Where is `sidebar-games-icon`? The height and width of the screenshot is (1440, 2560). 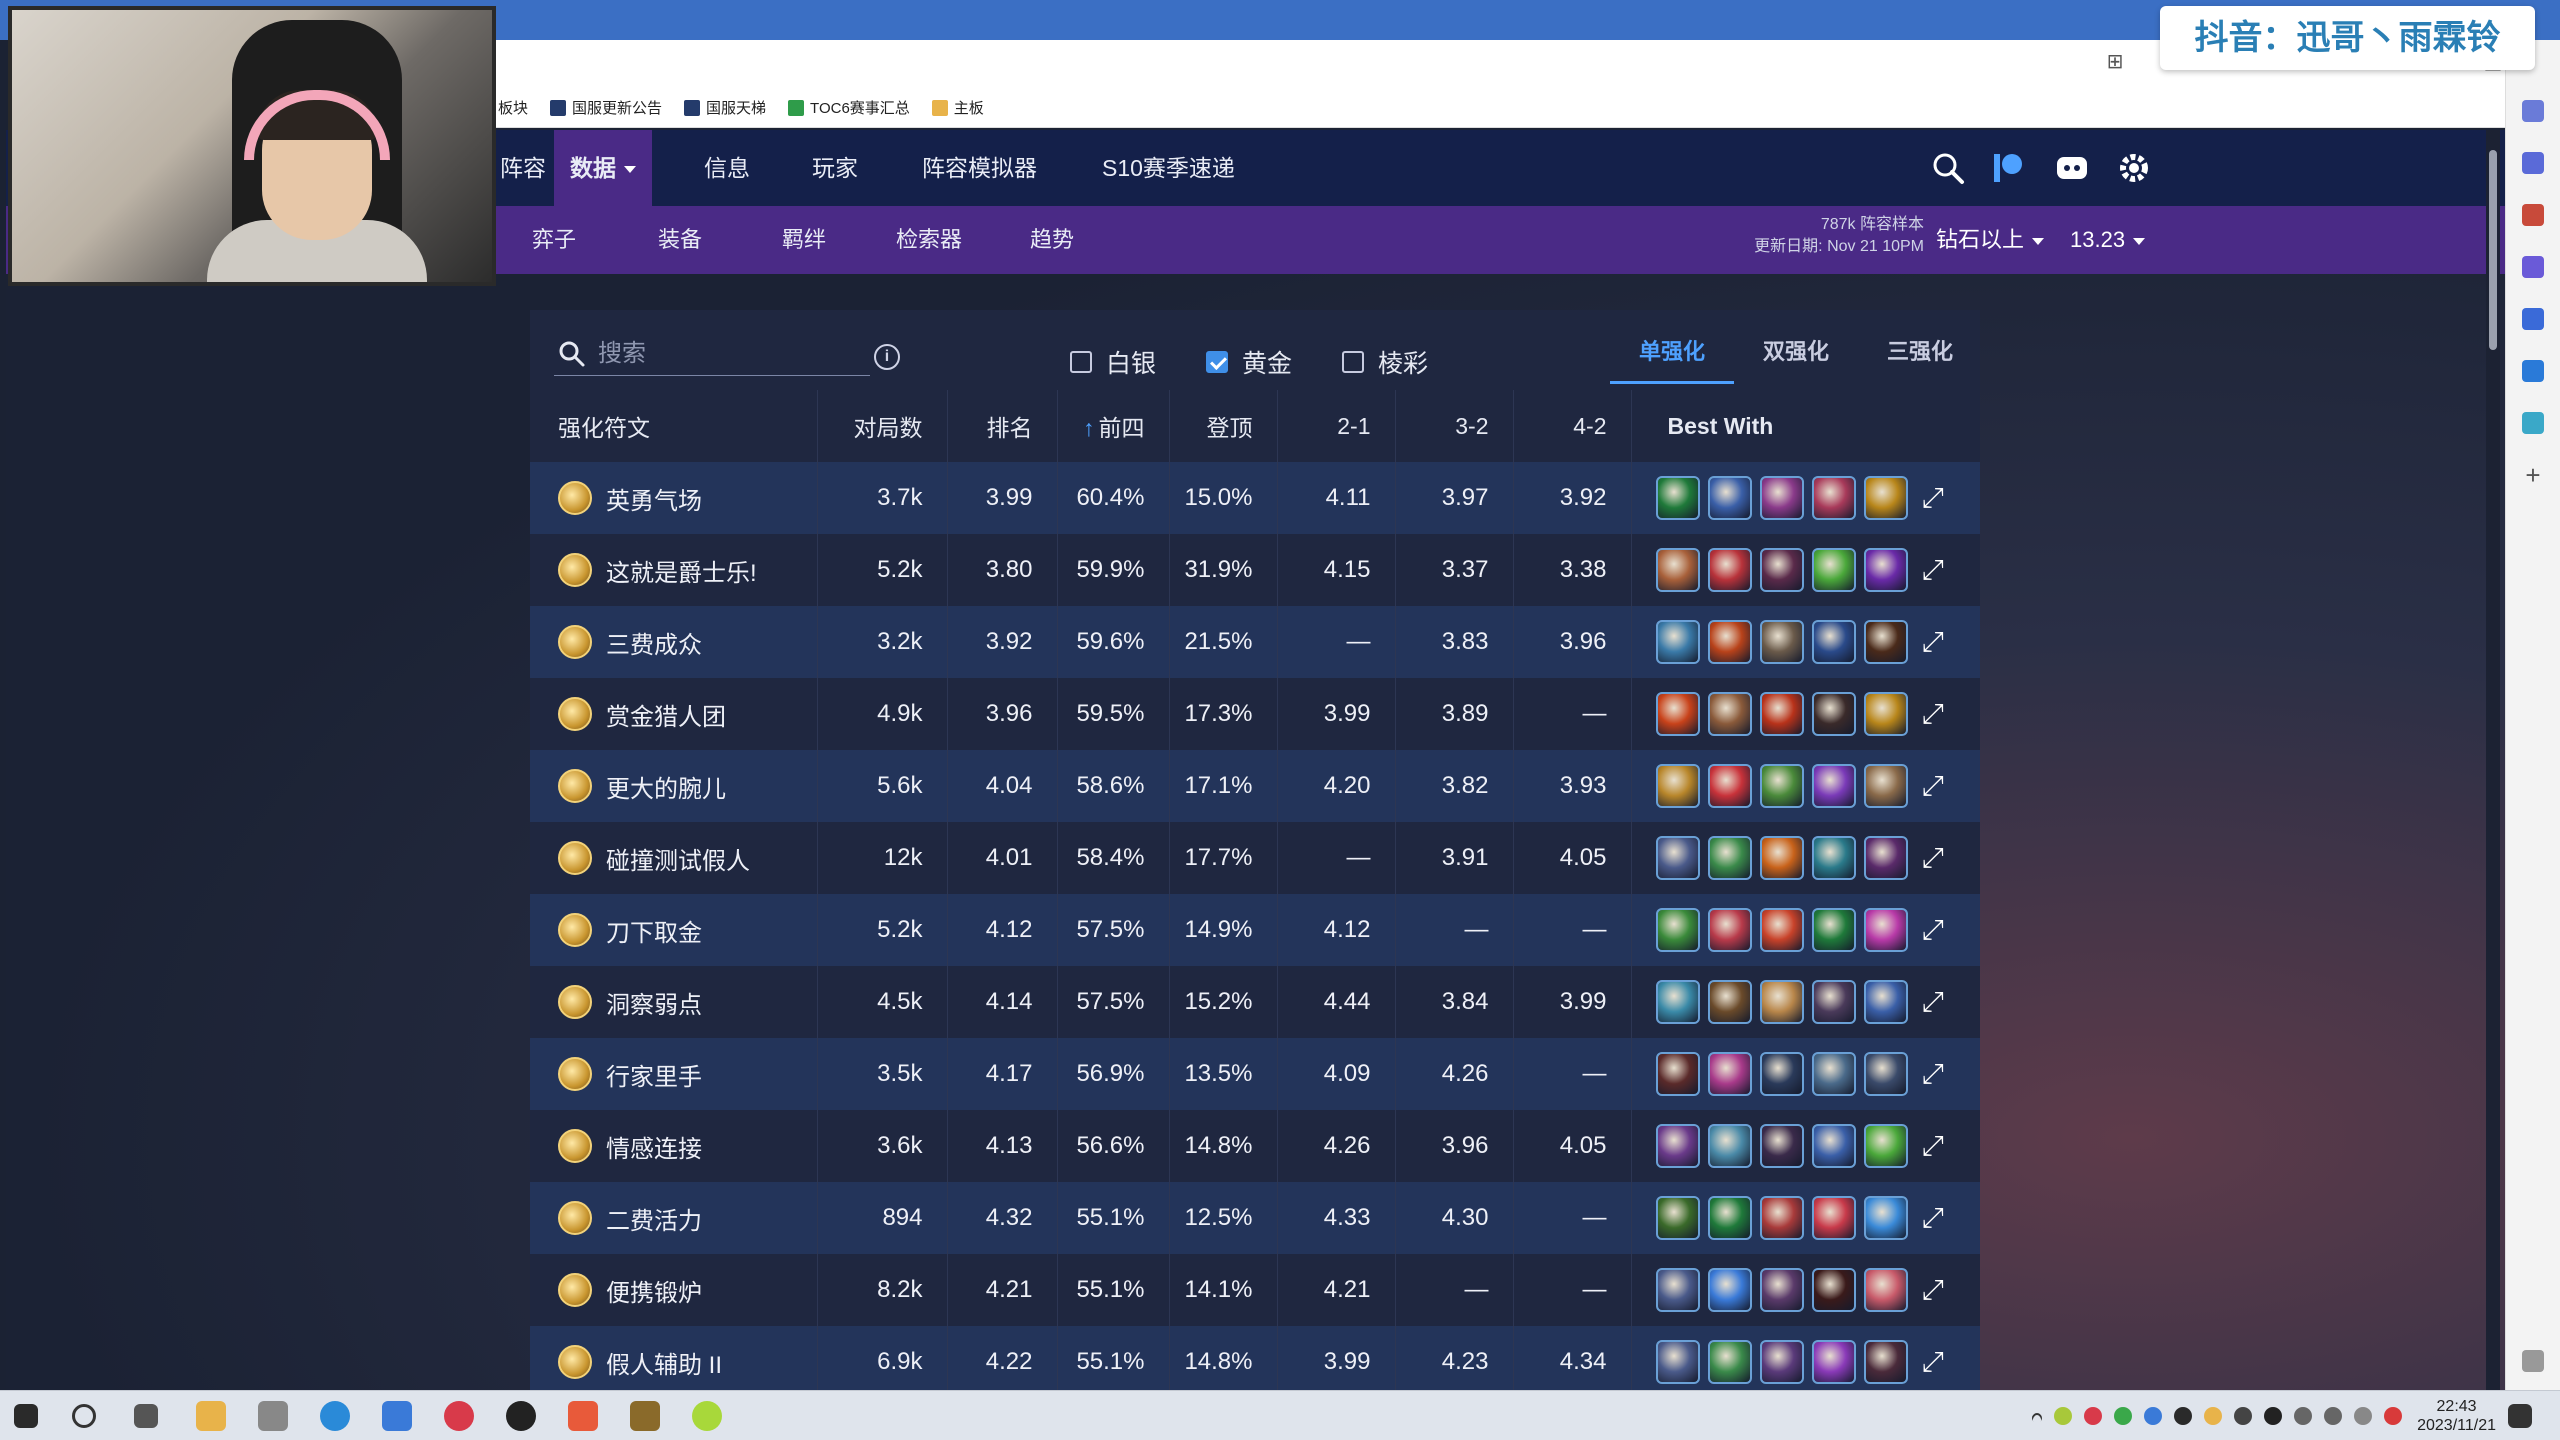
sidebar-games-icon is located at coordinates (2533, 267).